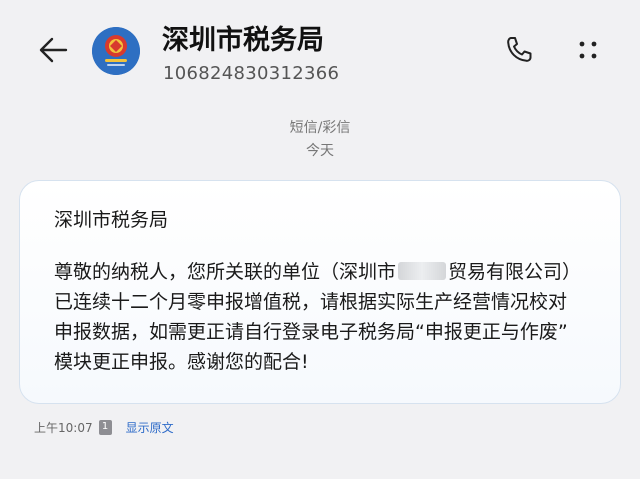 Image resolution: width=640 pixels, height=479 pixels. What do you see at coordinates (320, 128) in the screenshot?
I see `message-type-label: 短信/彩信` at bounding box center [320, 128].